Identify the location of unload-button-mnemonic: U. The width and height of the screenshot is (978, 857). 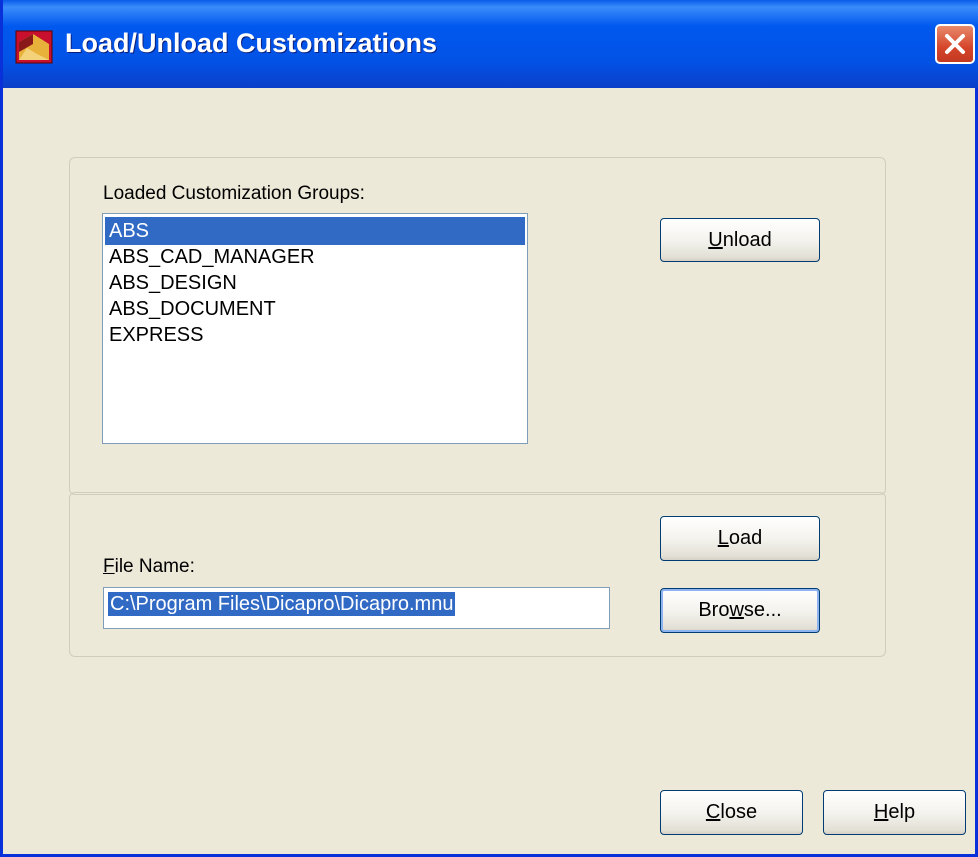
(715, 239).